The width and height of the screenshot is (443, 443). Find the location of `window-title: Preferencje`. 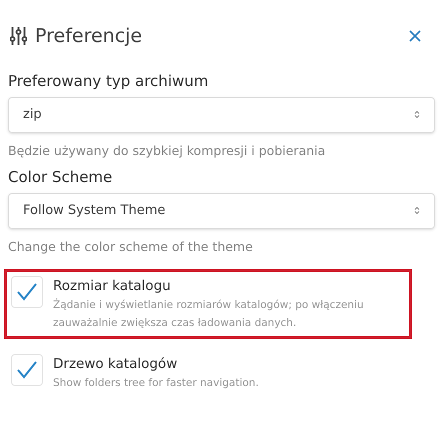

window-title: Preferencje is located at coordinates (88, 36).